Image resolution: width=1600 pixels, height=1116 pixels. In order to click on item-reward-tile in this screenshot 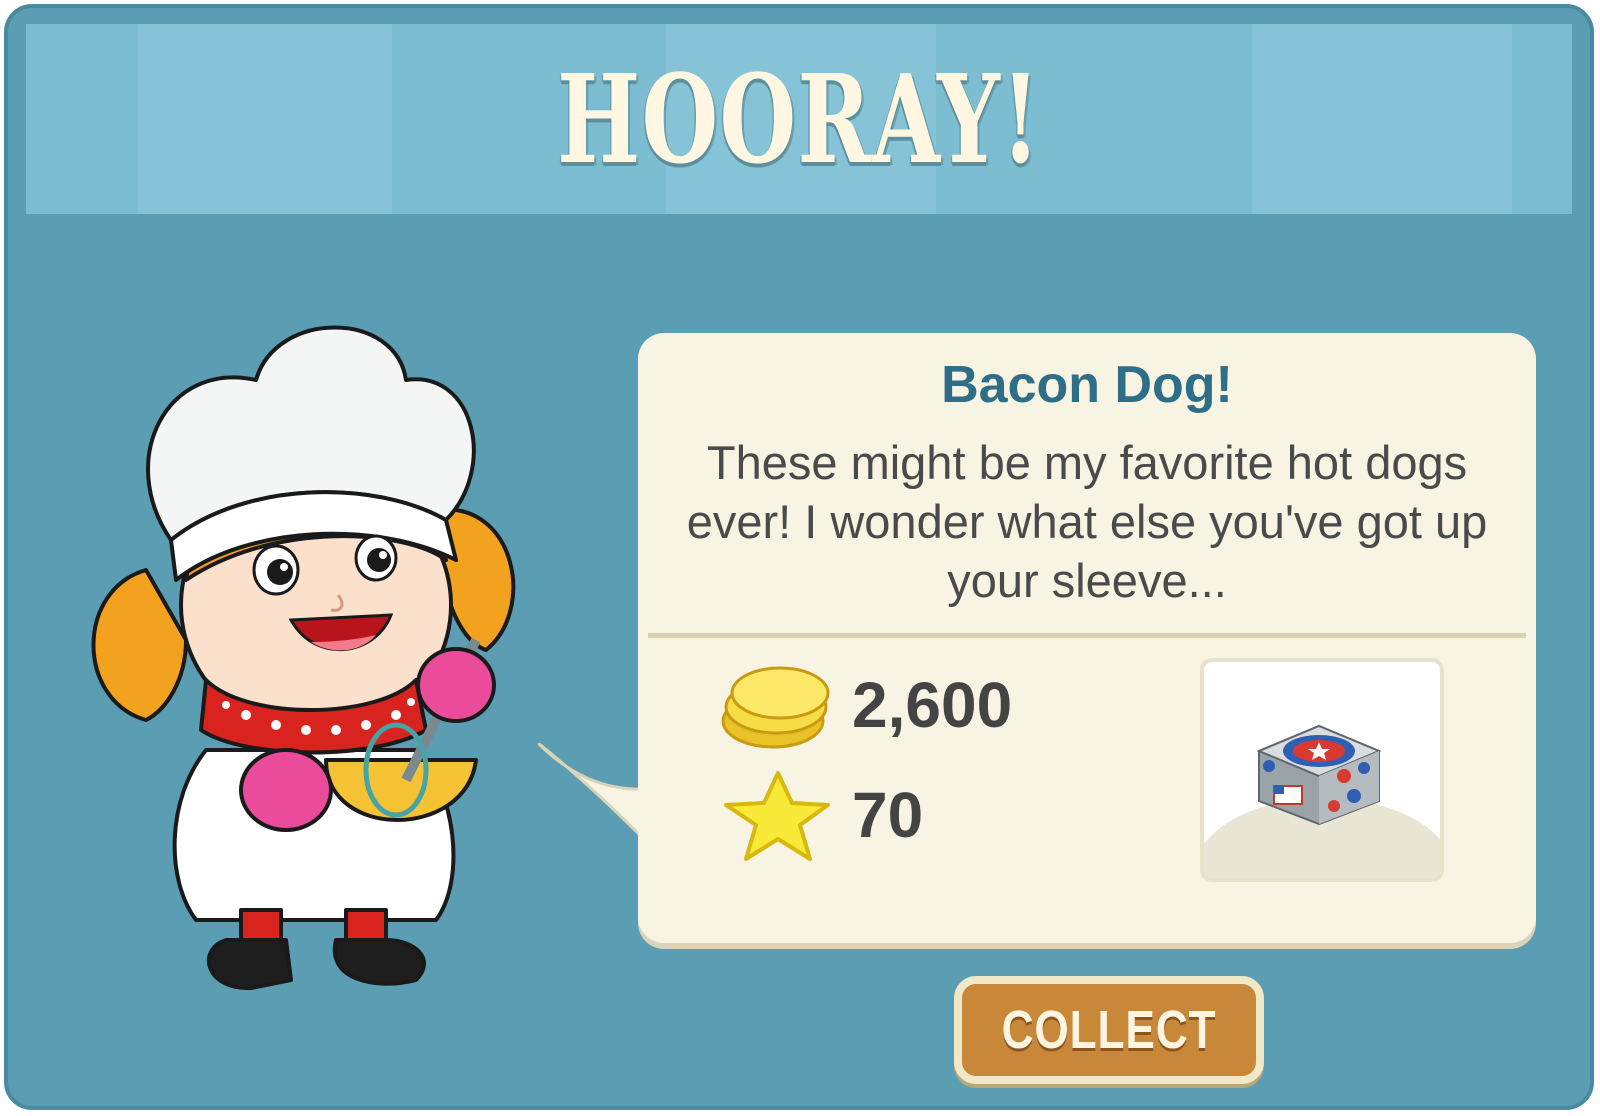, I will do `click(1322, 770)`.